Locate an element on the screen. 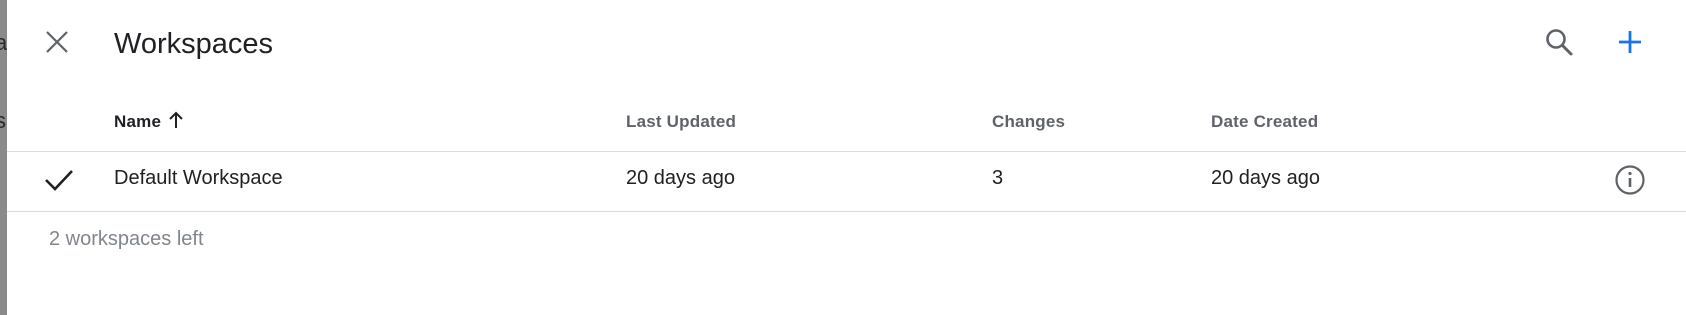  column-header-last-updated: Last Updated is located at coordinates (681, 122).